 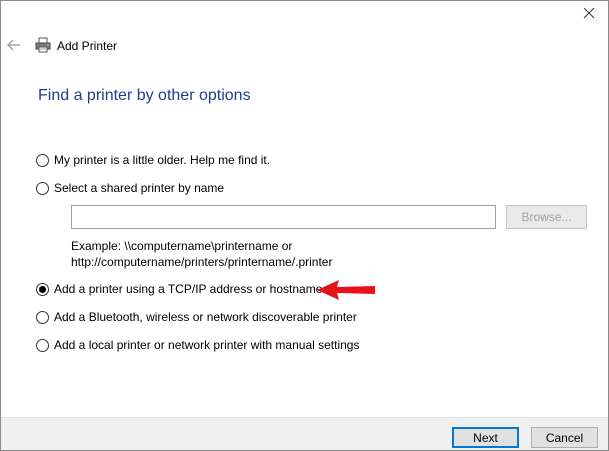 What do you see at coordinates (87, 46) in the screenshot?
I see `window-title: Add Printer` at bounding box center [87, 46].